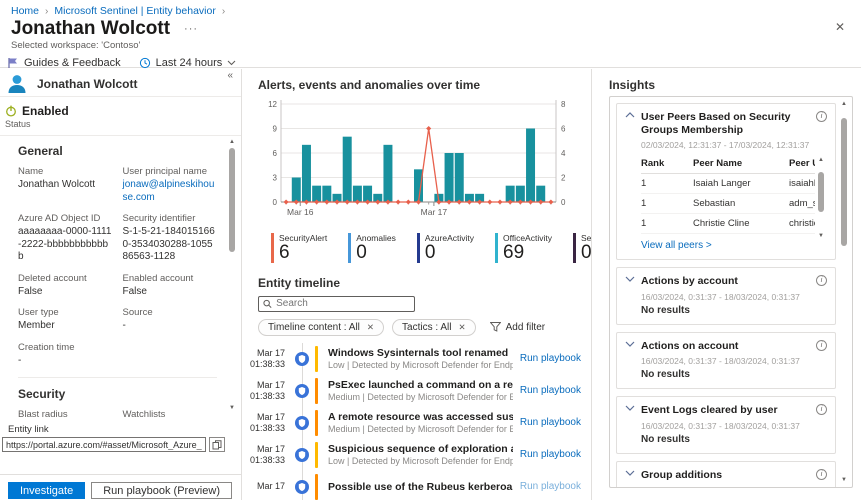  Describe the element at coordinates (104, 444) in the screenshot. I see `entity-link-input` at that location.